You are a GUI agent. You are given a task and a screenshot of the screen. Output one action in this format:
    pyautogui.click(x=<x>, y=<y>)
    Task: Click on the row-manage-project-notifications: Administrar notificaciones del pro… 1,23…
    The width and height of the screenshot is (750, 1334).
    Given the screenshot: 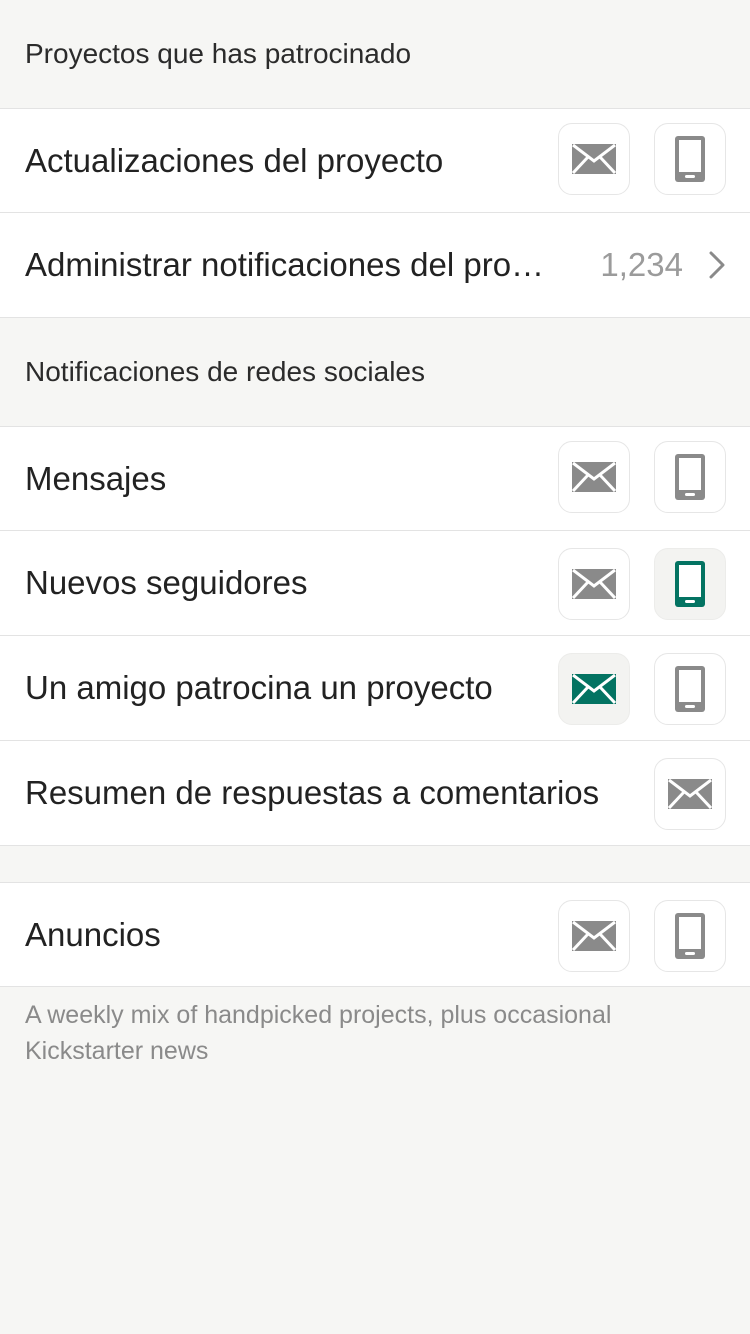 What is the action you would take?
    pyautogui.click(x=375, y=265)
    